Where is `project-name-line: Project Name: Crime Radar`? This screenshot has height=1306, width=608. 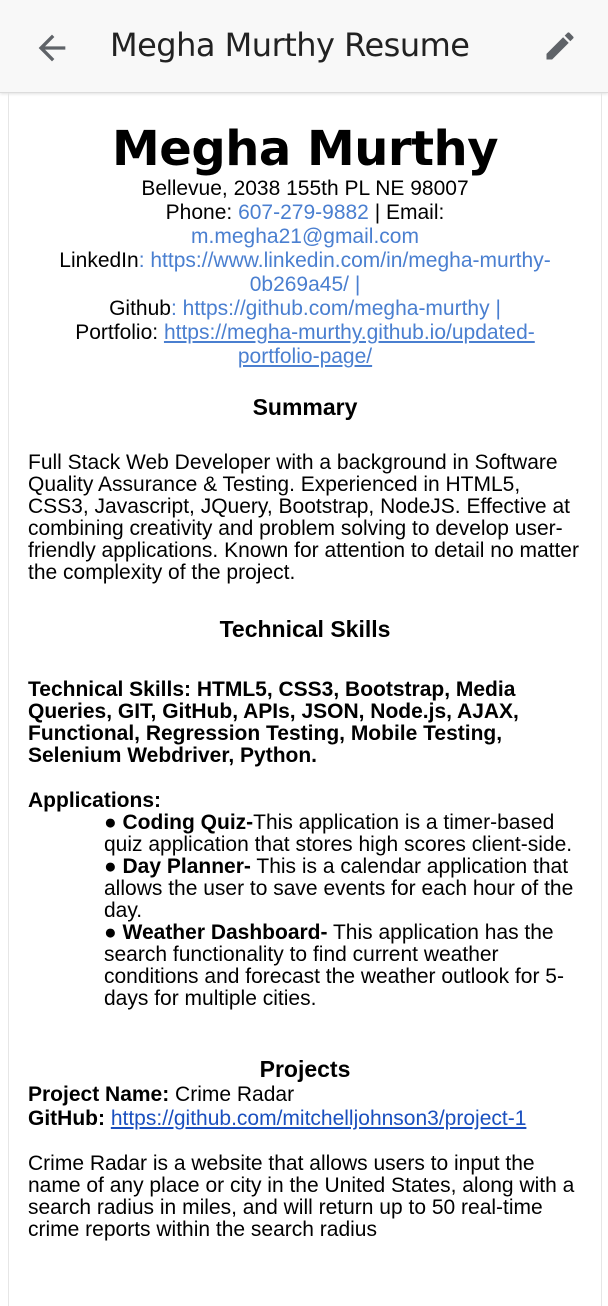
project-name-line: Project Name: Crime Radar is located at coordinates (305, 1095).